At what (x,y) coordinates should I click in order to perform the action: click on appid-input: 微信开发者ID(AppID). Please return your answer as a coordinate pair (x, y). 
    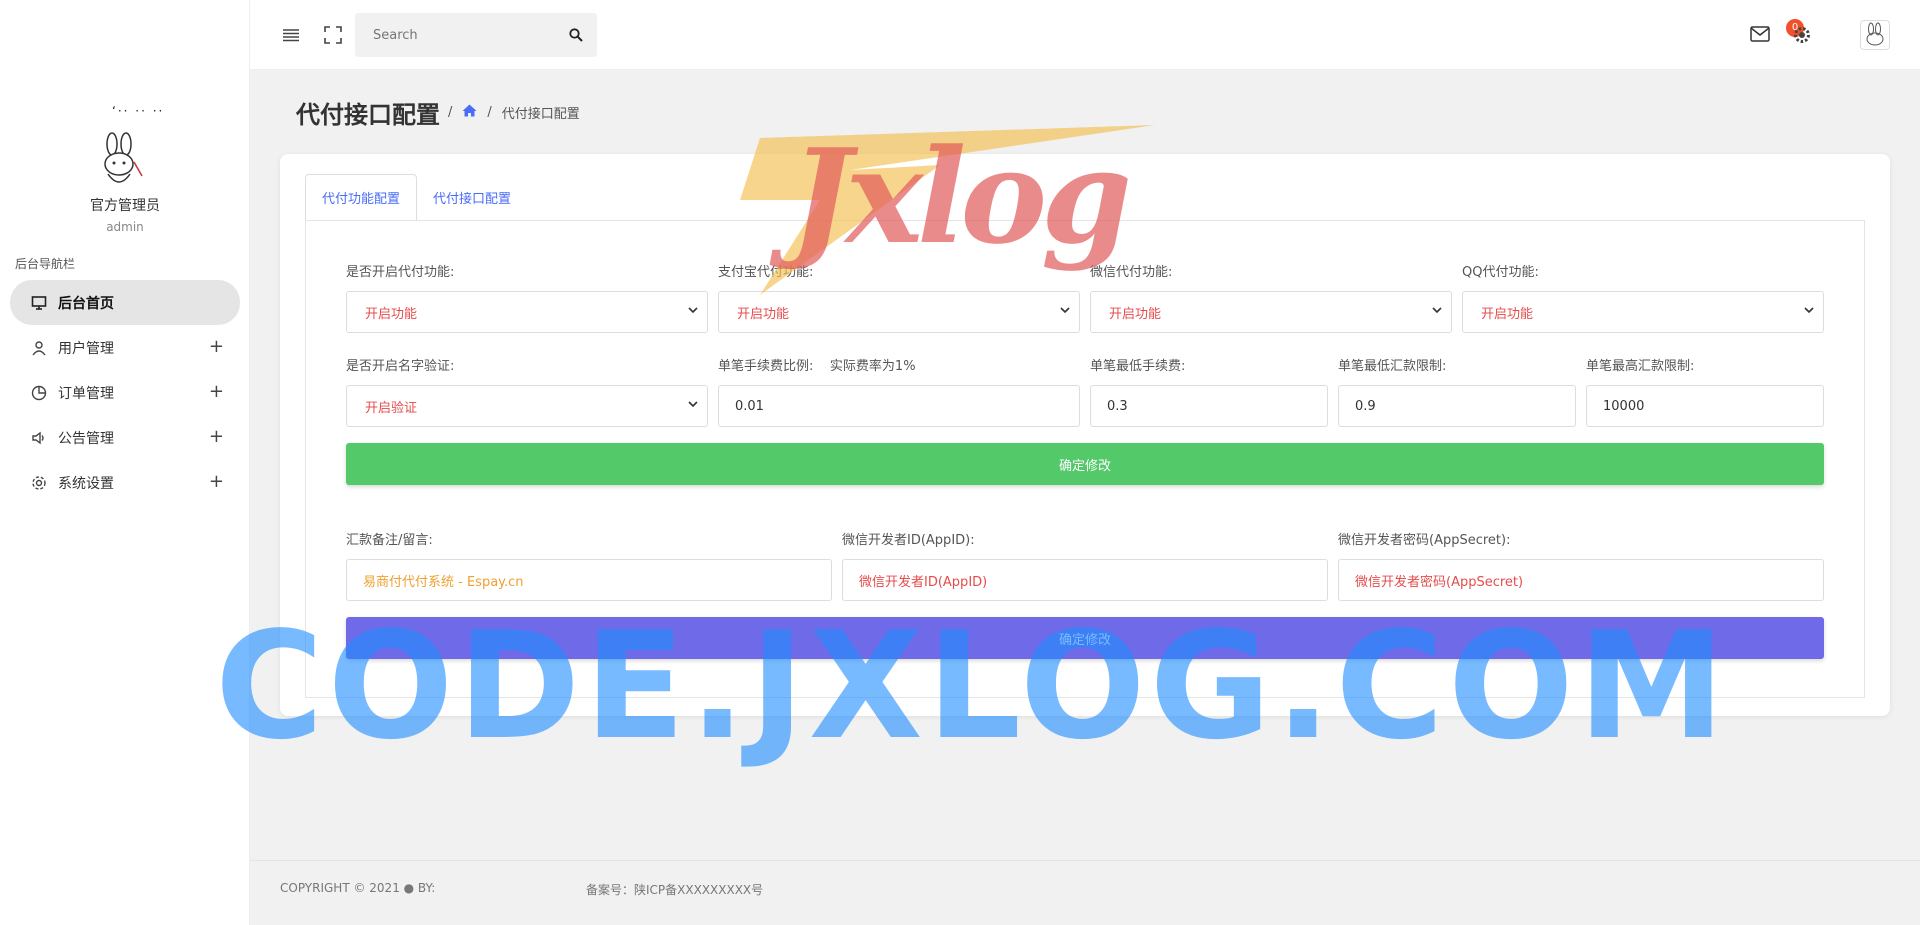
    Looking at the image, I should click on (1085, 580).